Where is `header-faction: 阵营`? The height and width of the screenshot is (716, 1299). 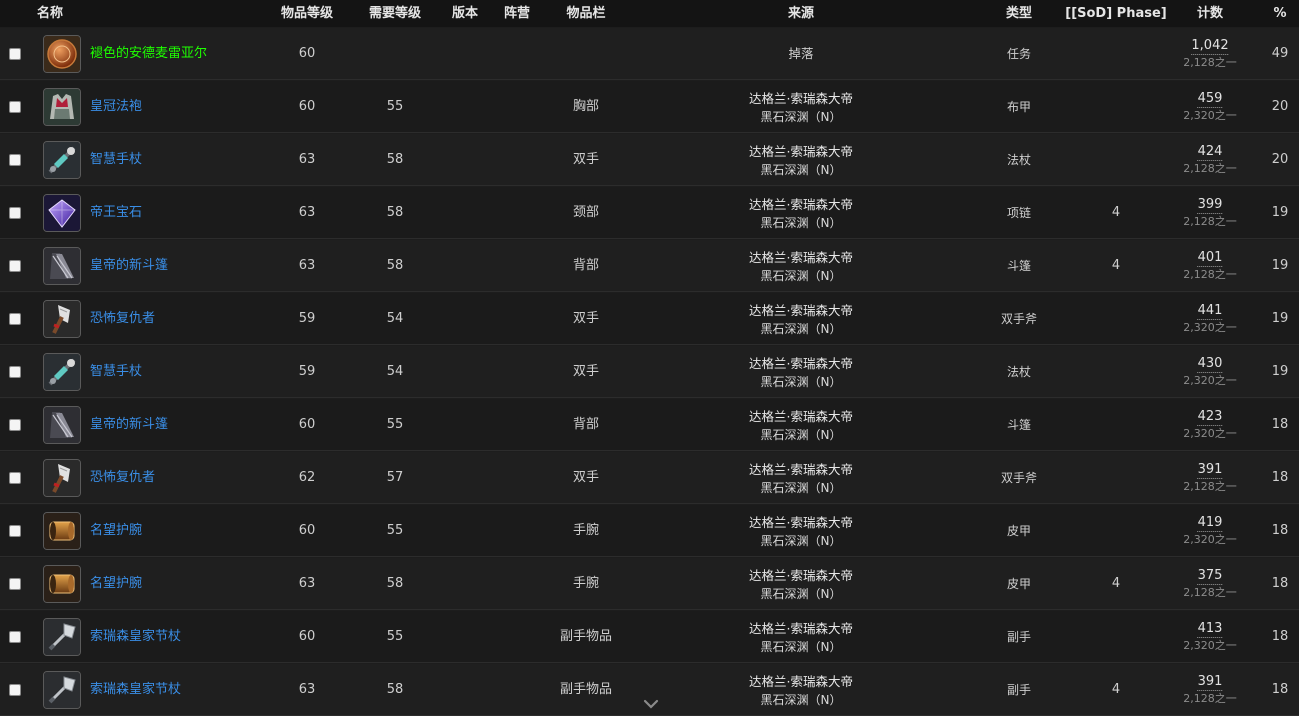 header-faction: 阵营 is located at coordinates (517, 13).